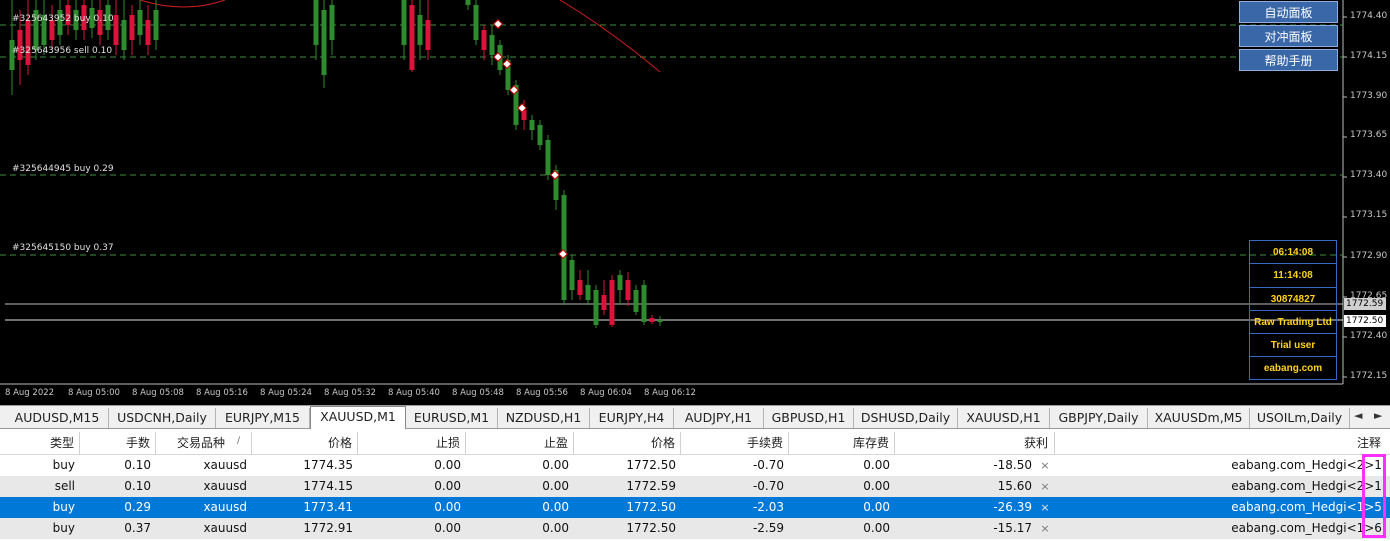 The height and width of the screenshot is (541, 1390). Describe the element at coordinates (158, 393) in the screenshot. I see `time-tick: 8 Aug 05:08` at that location.